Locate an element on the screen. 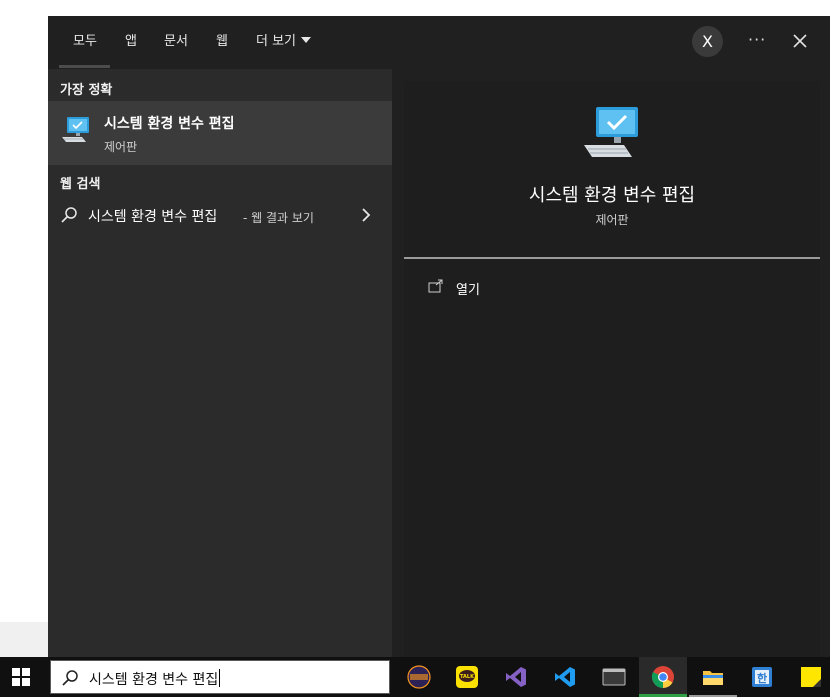 The height and width of the screenshot is (697, 830). text-cursor is located at coordinates (220, 678).